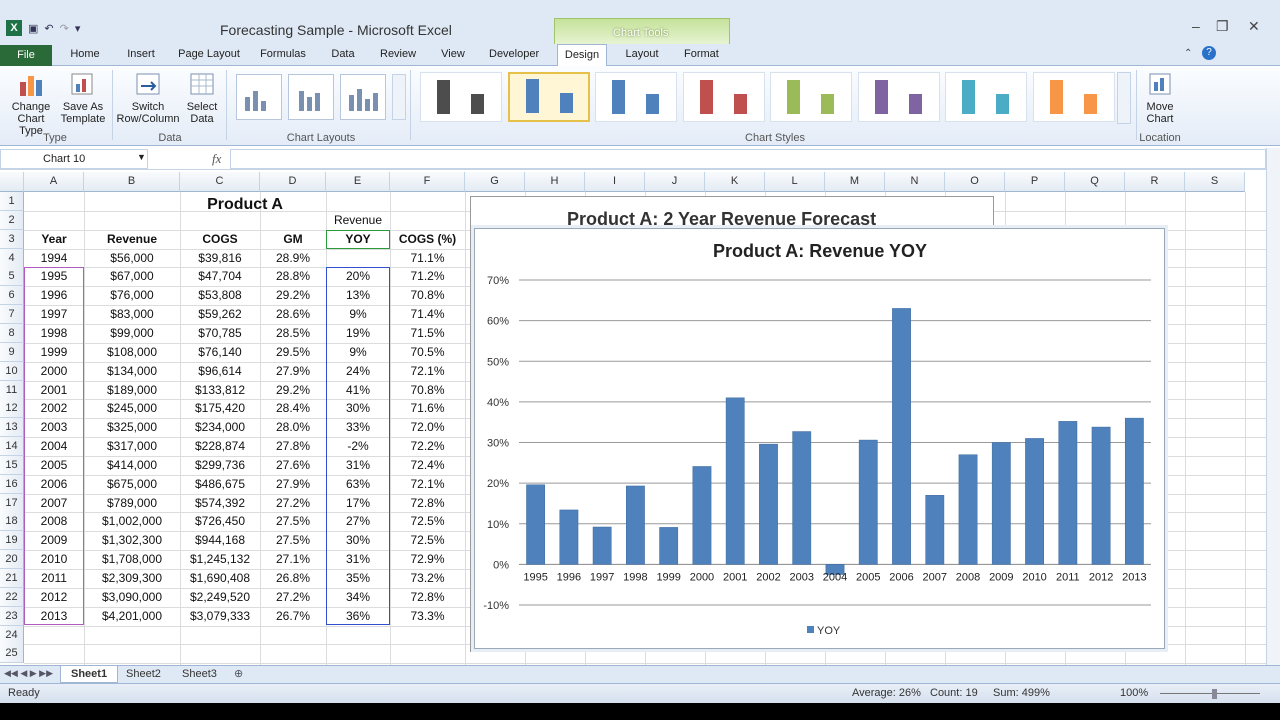 This screenshot has height=720, width=1280. I want to click on table-cell: $944,168, so click(220, 540).